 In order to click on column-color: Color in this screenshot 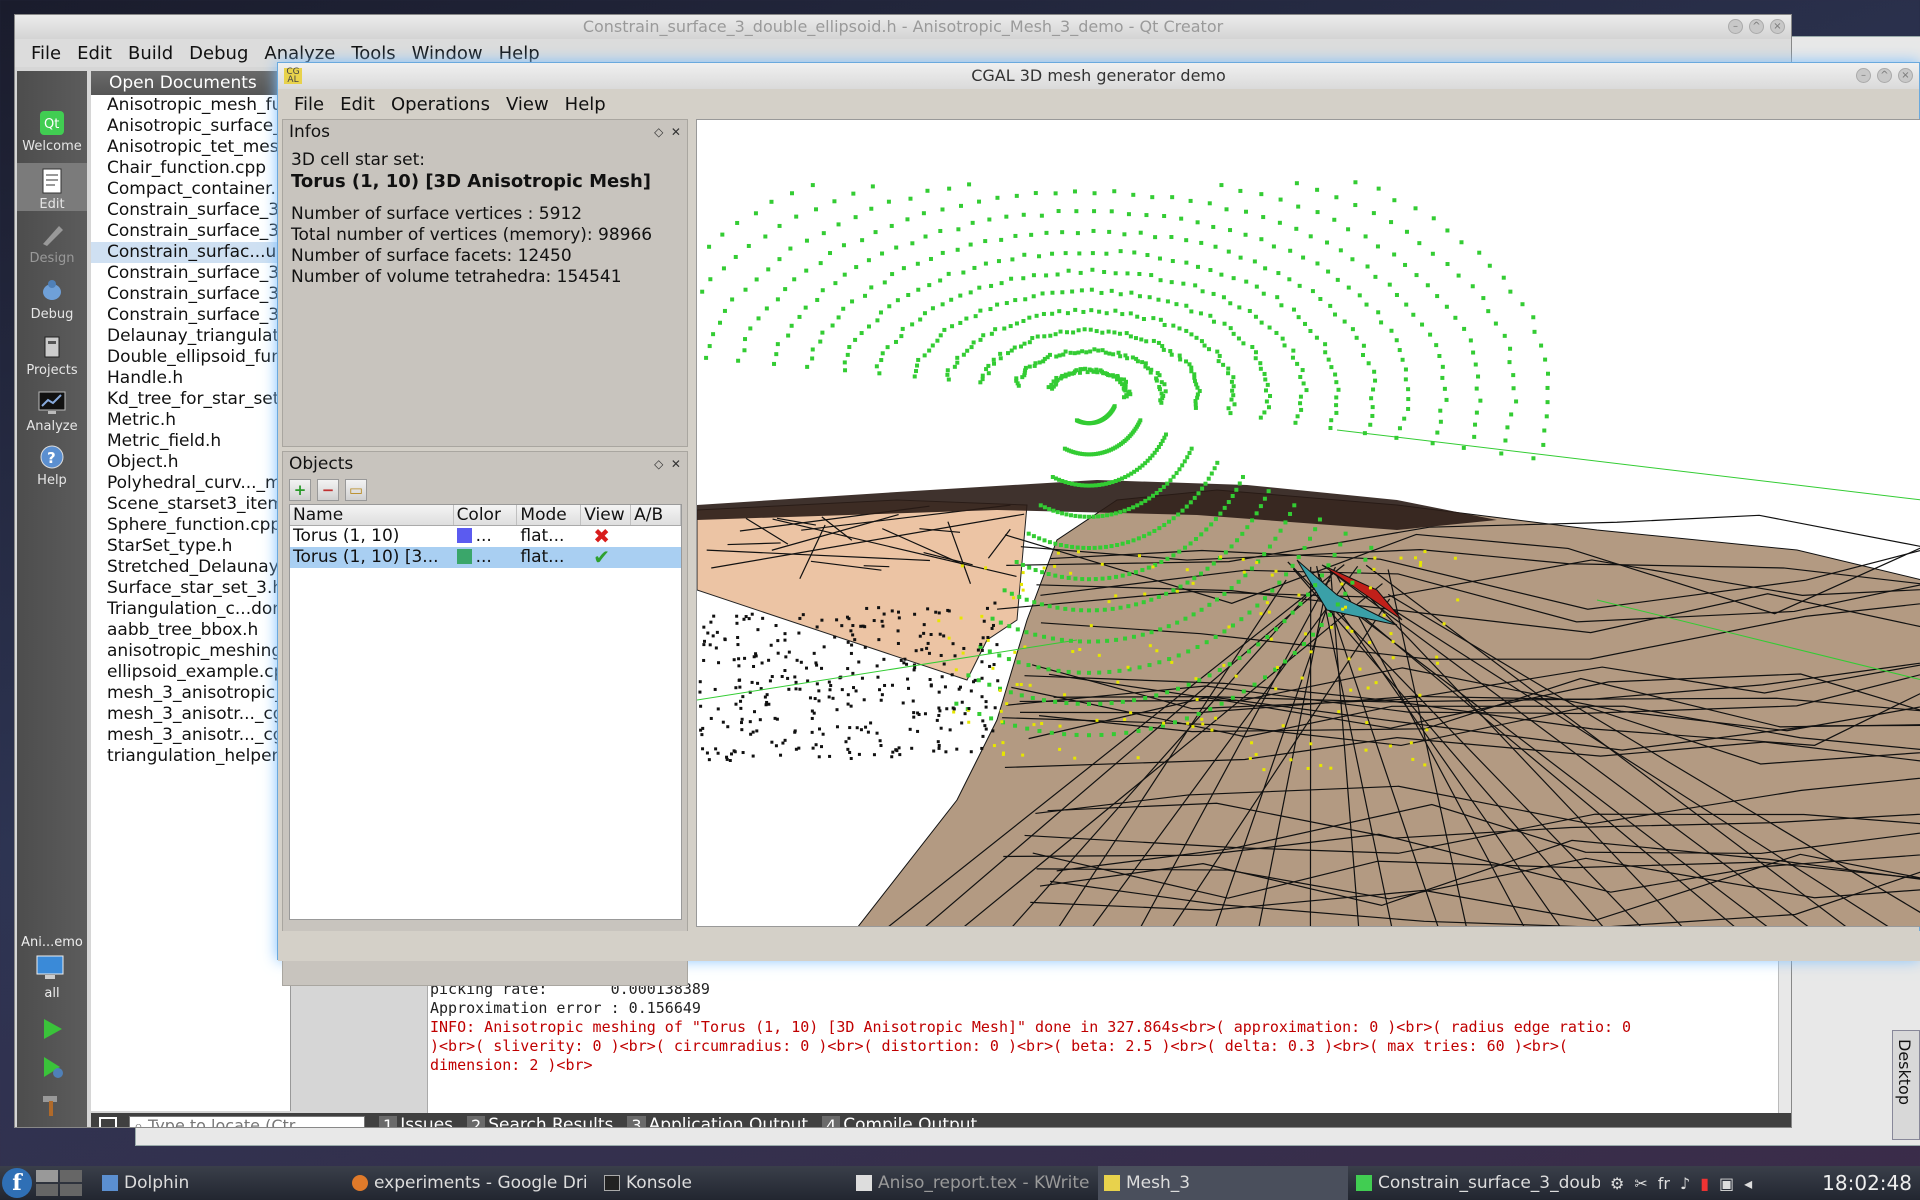, I will do `click(486, 515)`.